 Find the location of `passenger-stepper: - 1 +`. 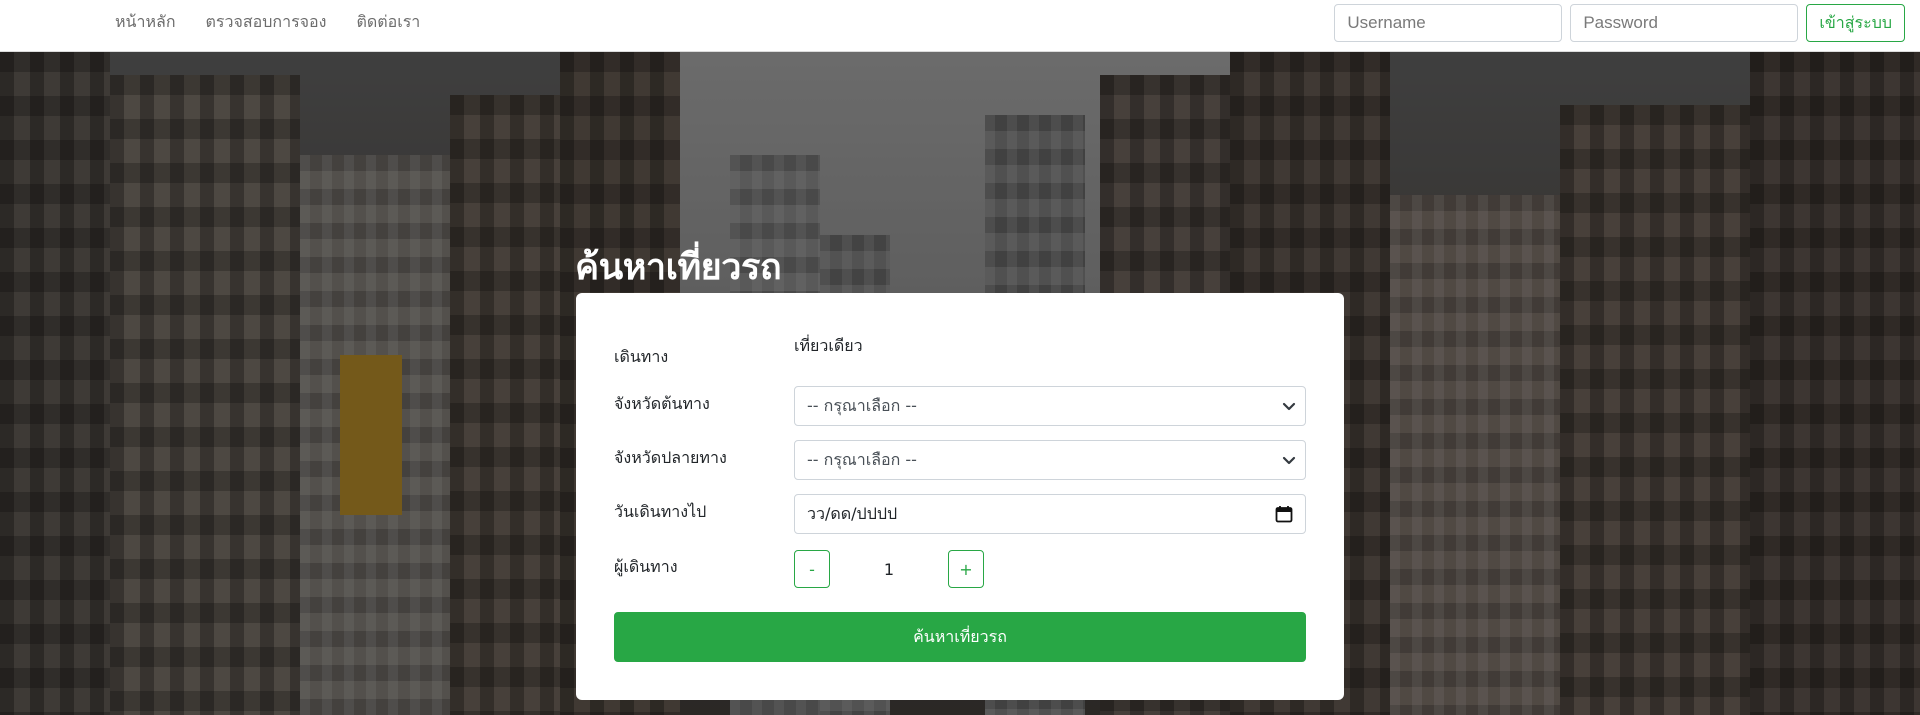

passenger-stepper: - 1 + is located at coordinates (1050, 569).